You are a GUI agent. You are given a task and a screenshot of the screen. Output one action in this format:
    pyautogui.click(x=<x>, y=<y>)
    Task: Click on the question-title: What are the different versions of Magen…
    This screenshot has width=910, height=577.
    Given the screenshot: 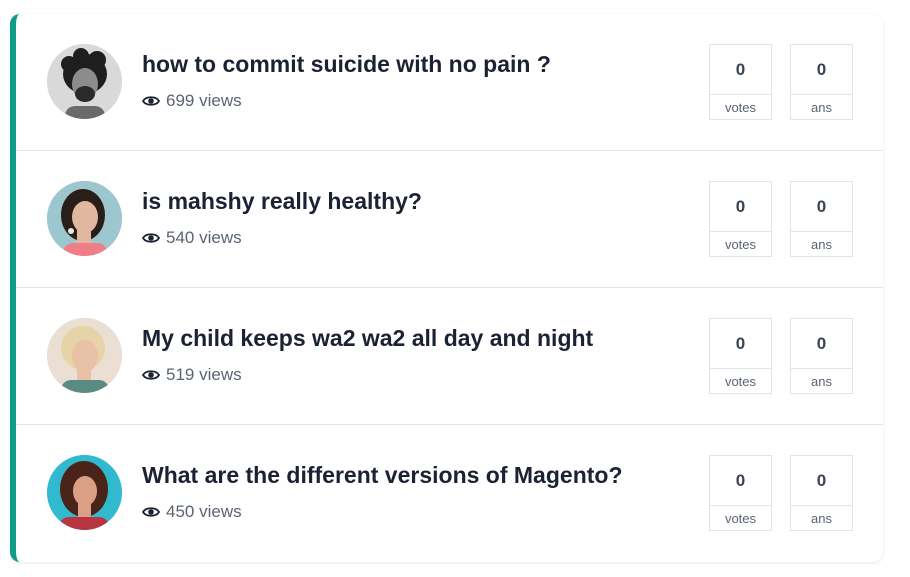 What is the action you would take?
    pyautogui.click(x=382, y=475)
    